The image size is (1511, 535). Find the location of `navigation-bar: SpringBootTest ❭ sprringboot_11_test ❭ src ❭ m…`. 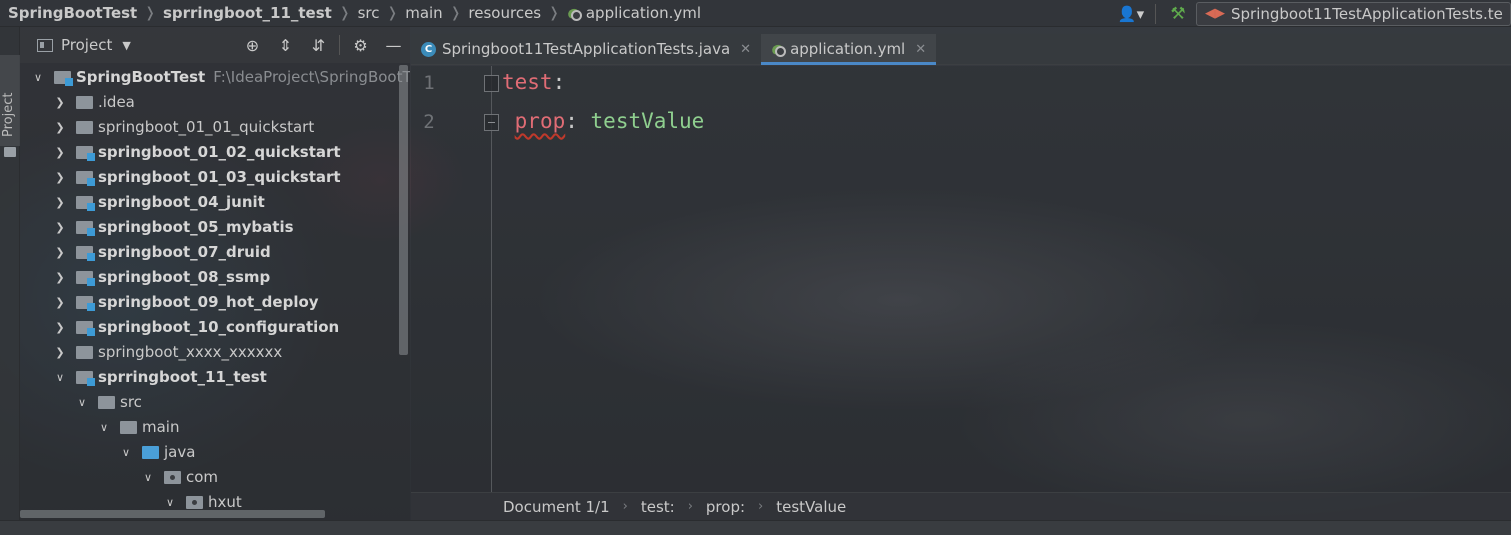

navigation-bar: SpringBootTest ❭ sprringboot_11_test ❭ src ❭ m… is located at coordinates (755, 13).